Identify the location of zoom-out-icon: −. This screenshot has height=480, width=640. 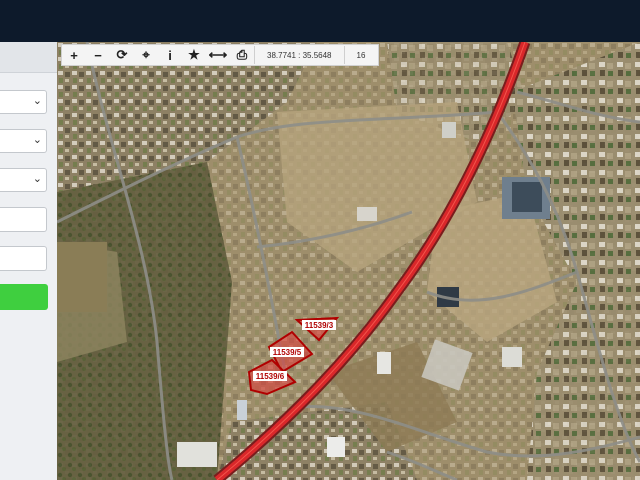
(98, 55).